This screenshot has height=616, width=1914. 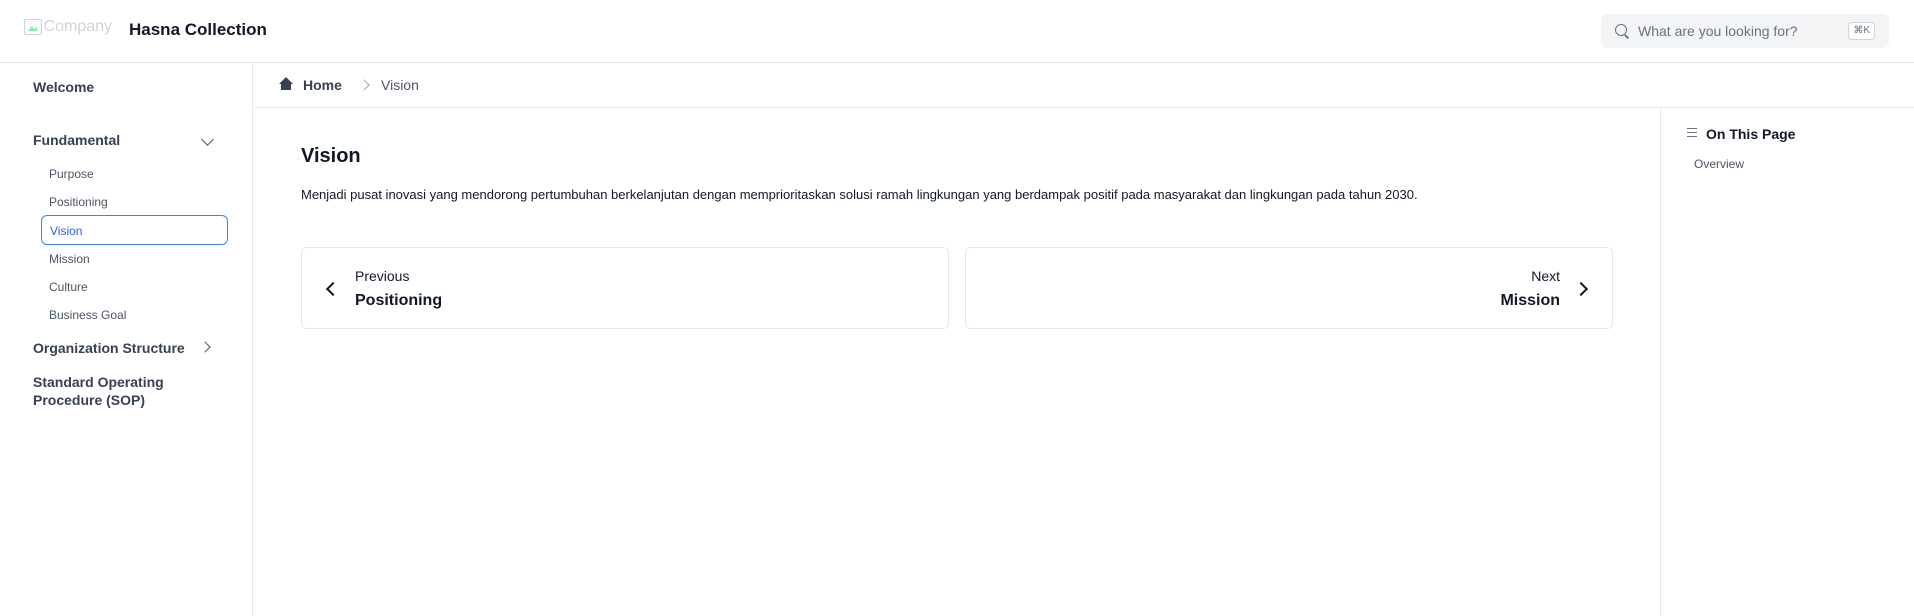 I want to click on sidebar-item-mission: Mission, so click(x=69, y=259).